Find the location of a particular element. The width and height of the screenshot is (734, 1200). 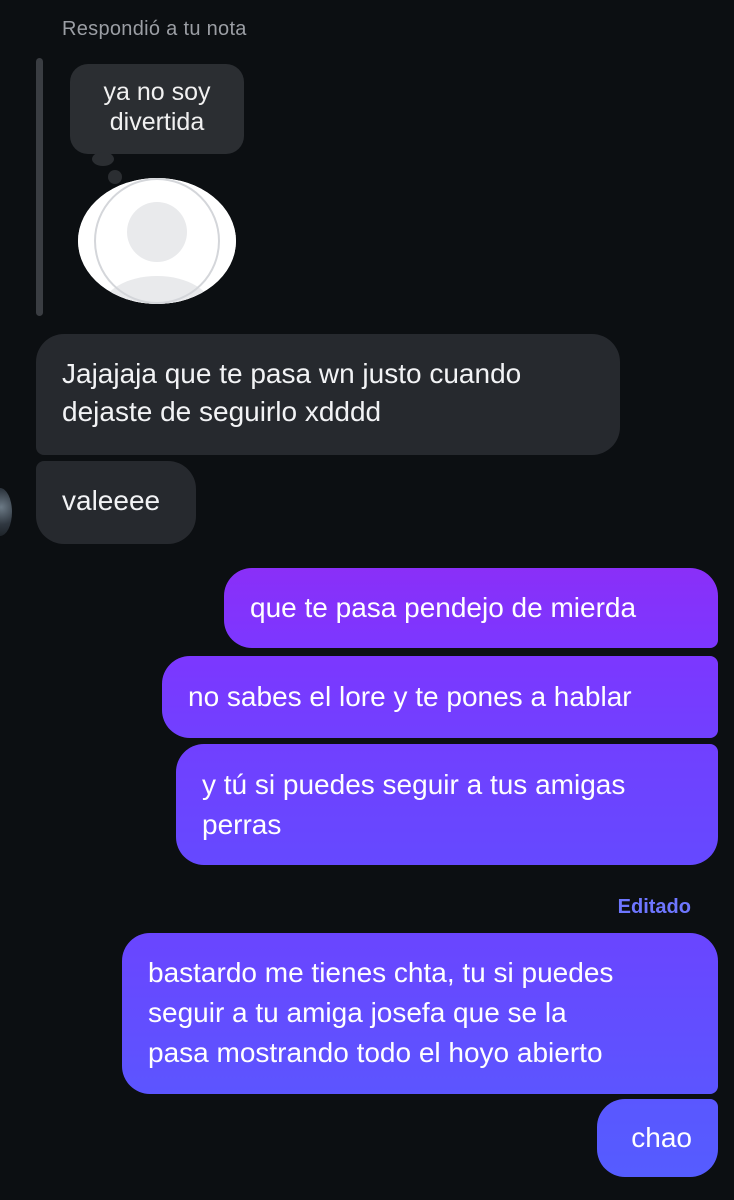

reply-context-label: Respondió a tu nota is located at coordinates (154, 29).